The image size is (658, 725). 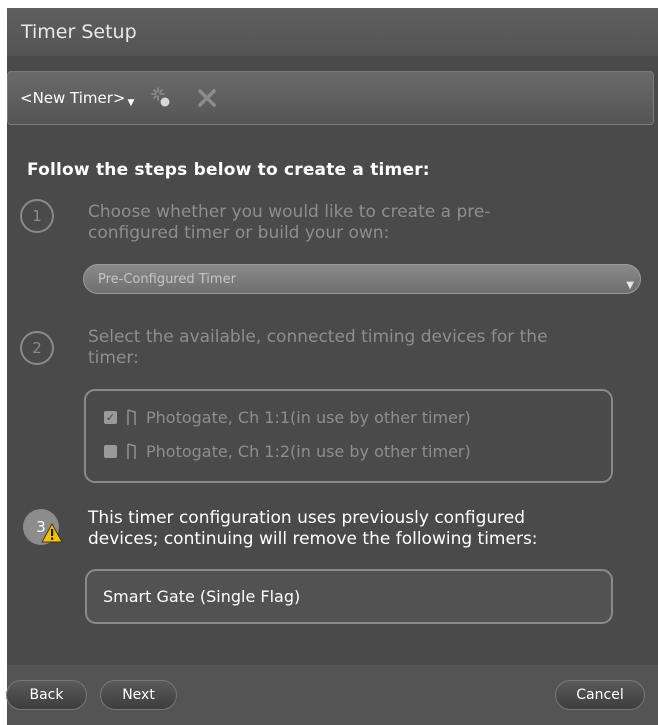 I want to click on timer-type-value: Pre-Configured Timer, so click(x=167, y=279).